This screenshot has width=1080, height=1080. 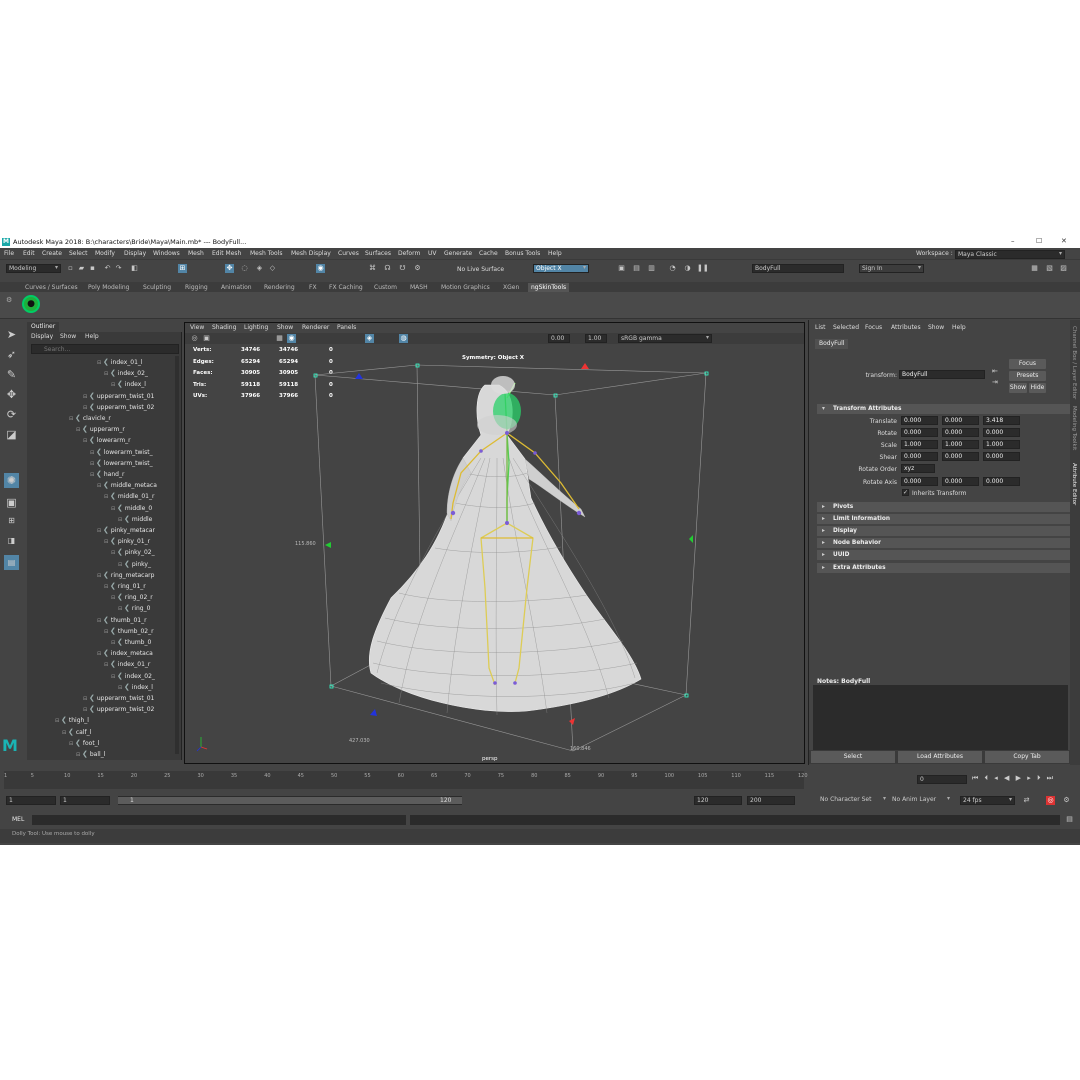 What do you see at coordinates (127, 664) in the screenshot?
I see `outliner-item: ⊟ ❮ index_01_r` at bounding box center [127, 664].